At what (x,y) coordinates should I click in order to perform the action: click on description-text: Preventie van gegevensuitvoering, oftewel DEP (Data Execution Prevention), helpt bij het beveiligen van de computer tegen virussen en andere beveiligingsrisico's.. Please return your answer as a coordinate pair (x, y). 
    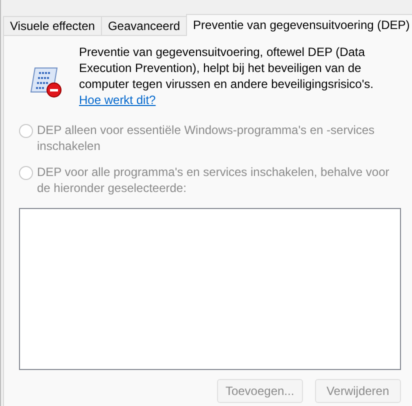
    Looking at the image, I should click on (226, 68).